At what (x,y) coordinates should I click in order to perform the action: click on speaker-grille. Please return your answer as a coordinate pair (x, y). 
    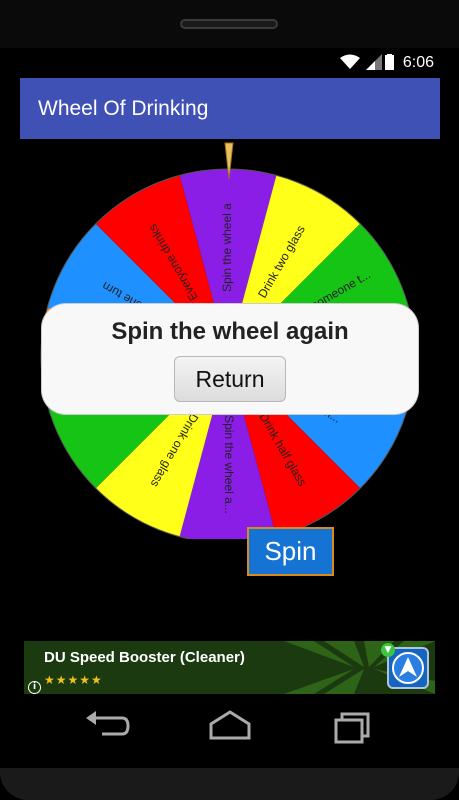
    Looking at the image, I should click on (229, 24).